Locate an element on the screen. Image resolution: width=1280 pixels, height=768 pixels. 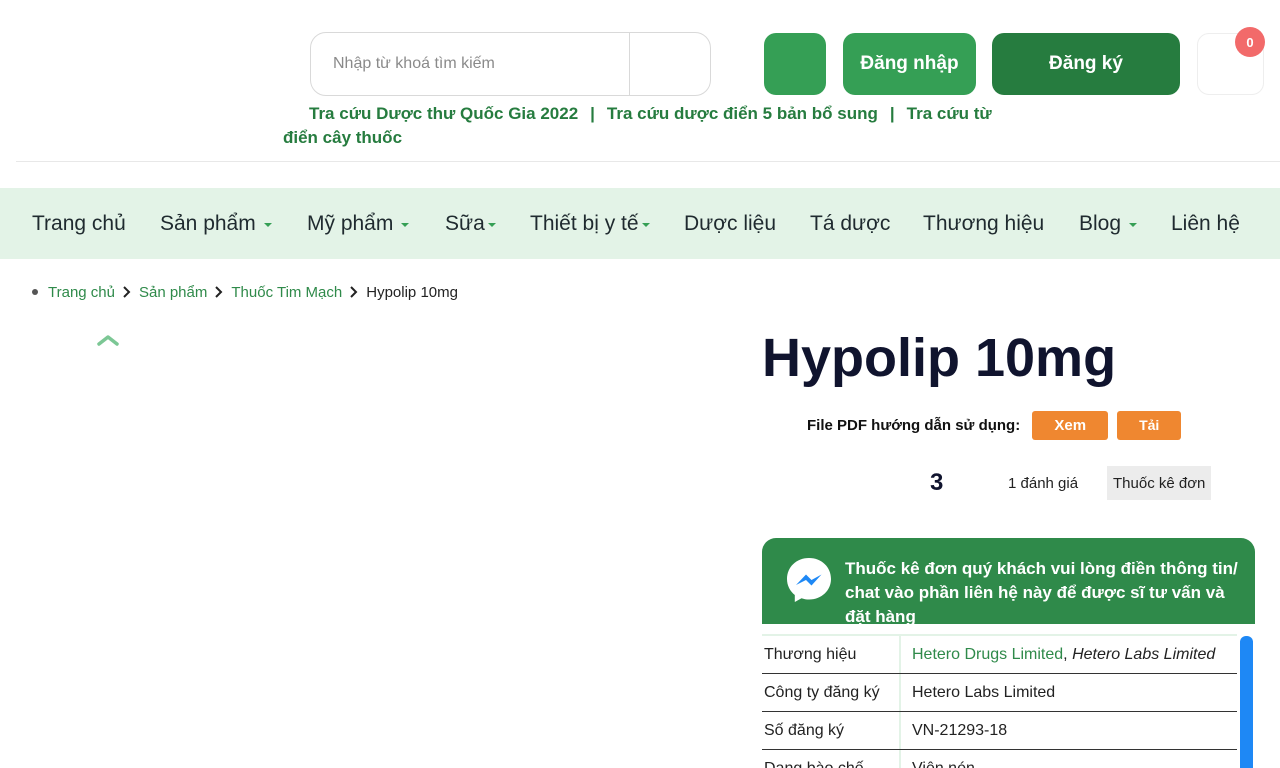
nav-item-herbal: Dược liệu is located at coordinates (730, 223).